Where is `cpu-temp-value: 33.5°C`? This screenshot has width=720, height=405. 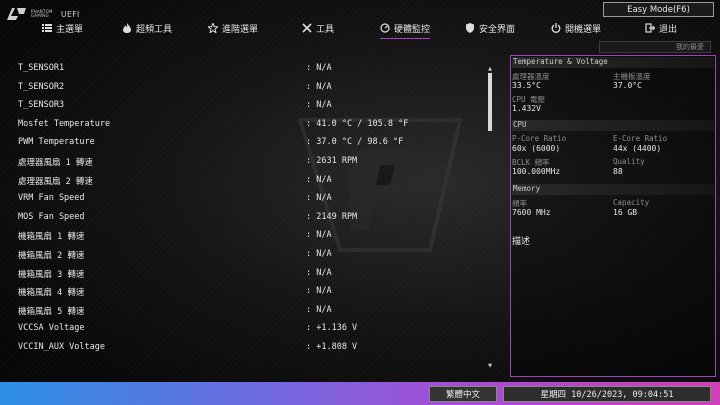 cpu-temp-value: 33.5°C is located at coordinates (526, 85).